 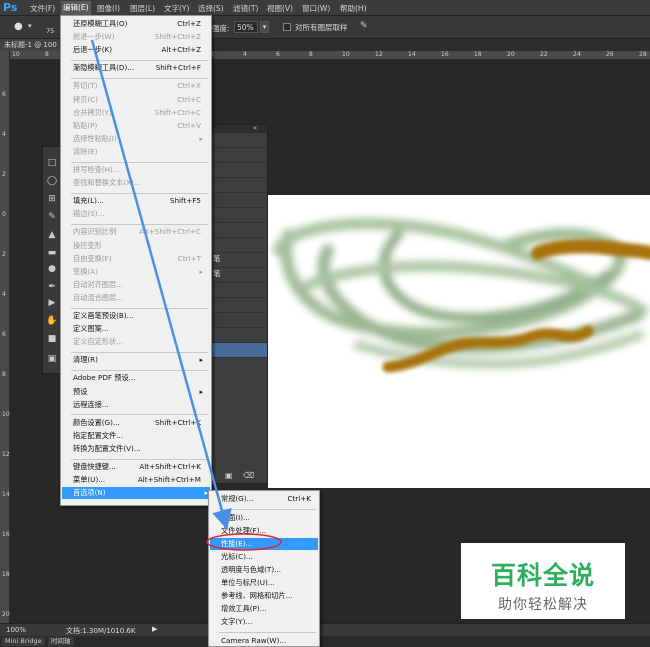 What do you see at coordinates (255, 128) in the screenshot?
I see `collapse-icon: «` at bounding box center [255, 128].